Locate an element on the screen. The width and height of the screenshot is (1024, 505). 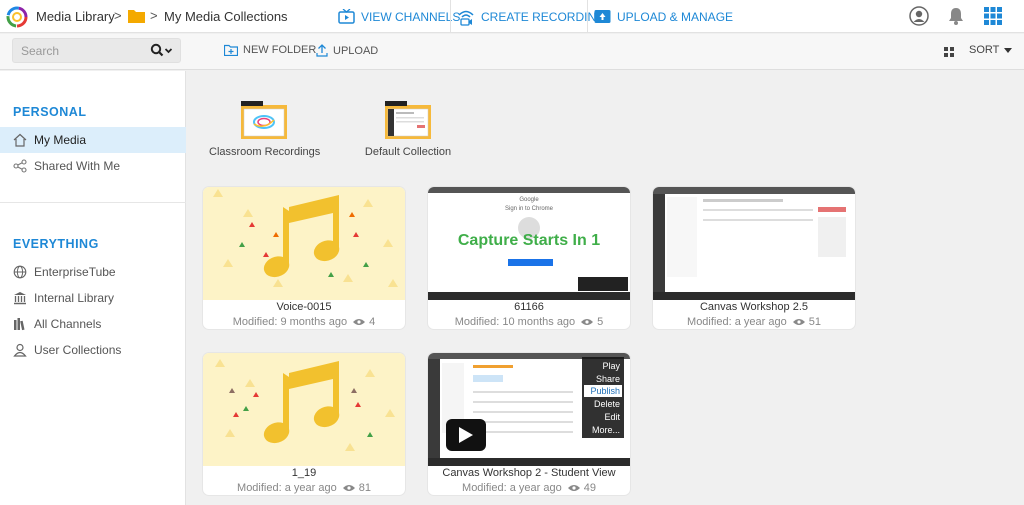
content-block is located at coordinates (488, 378).